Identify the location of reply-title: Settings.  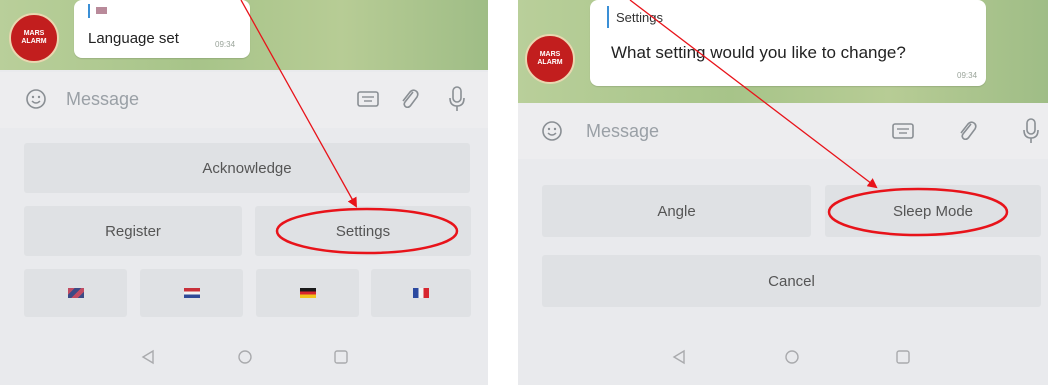
(639, 17).